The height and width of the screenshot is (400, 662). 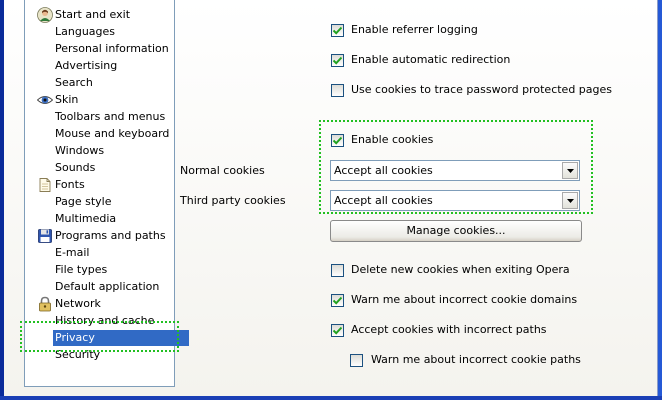 I want to click on sidebar-item-label: Skin, so click(x=67, y=99).